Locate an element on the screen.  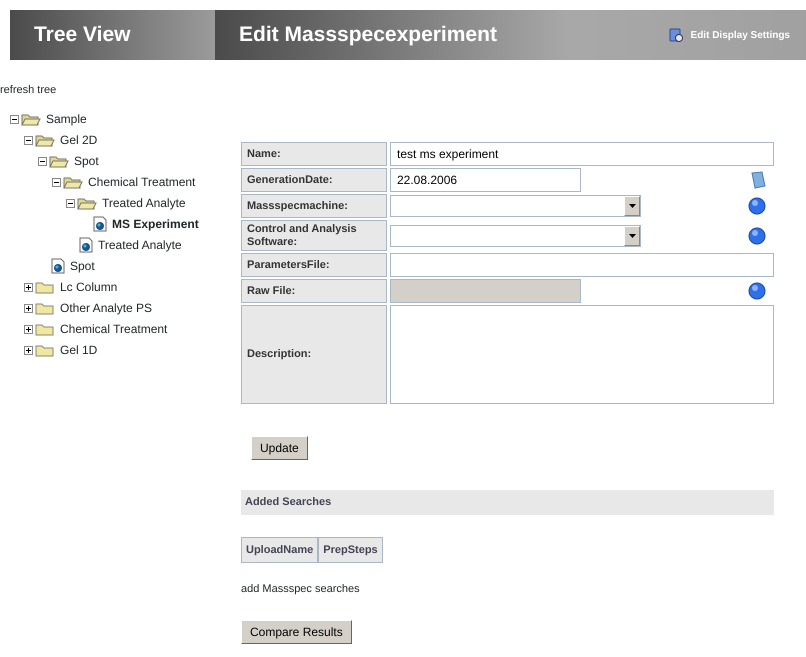
field-label: Massspecmachine: is located at coordinates (314, 206).